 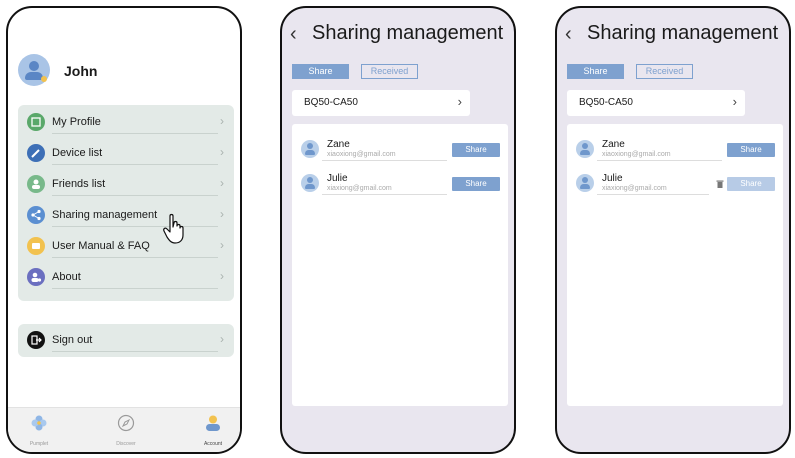 I want to click on wrench-icon, so click(x=36, y=153).